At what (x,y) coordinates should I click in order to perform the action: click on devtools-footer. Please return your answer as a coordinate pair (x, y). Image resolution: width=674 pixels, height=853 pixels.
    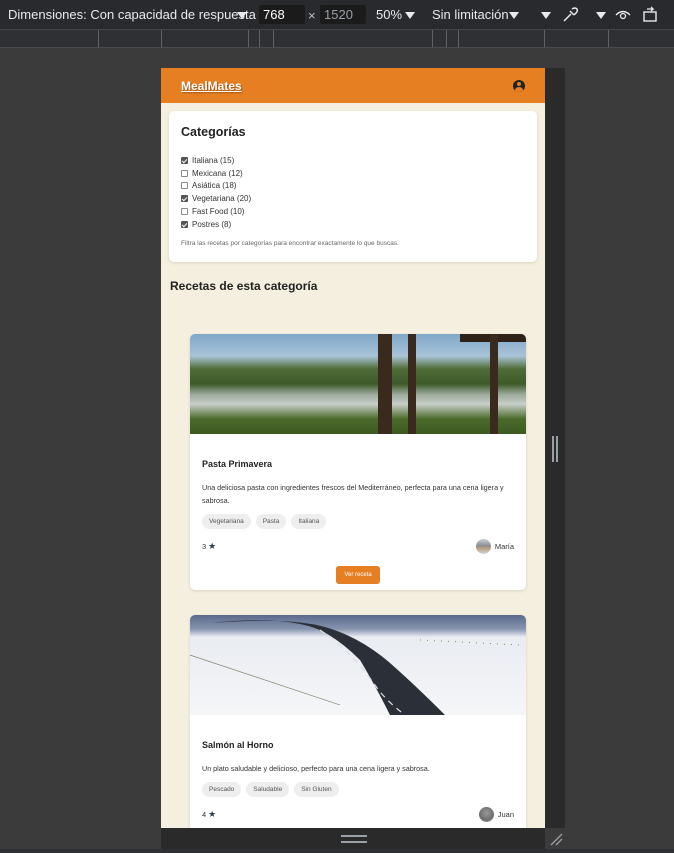
    Looking at the image, I should click on (337, 851).